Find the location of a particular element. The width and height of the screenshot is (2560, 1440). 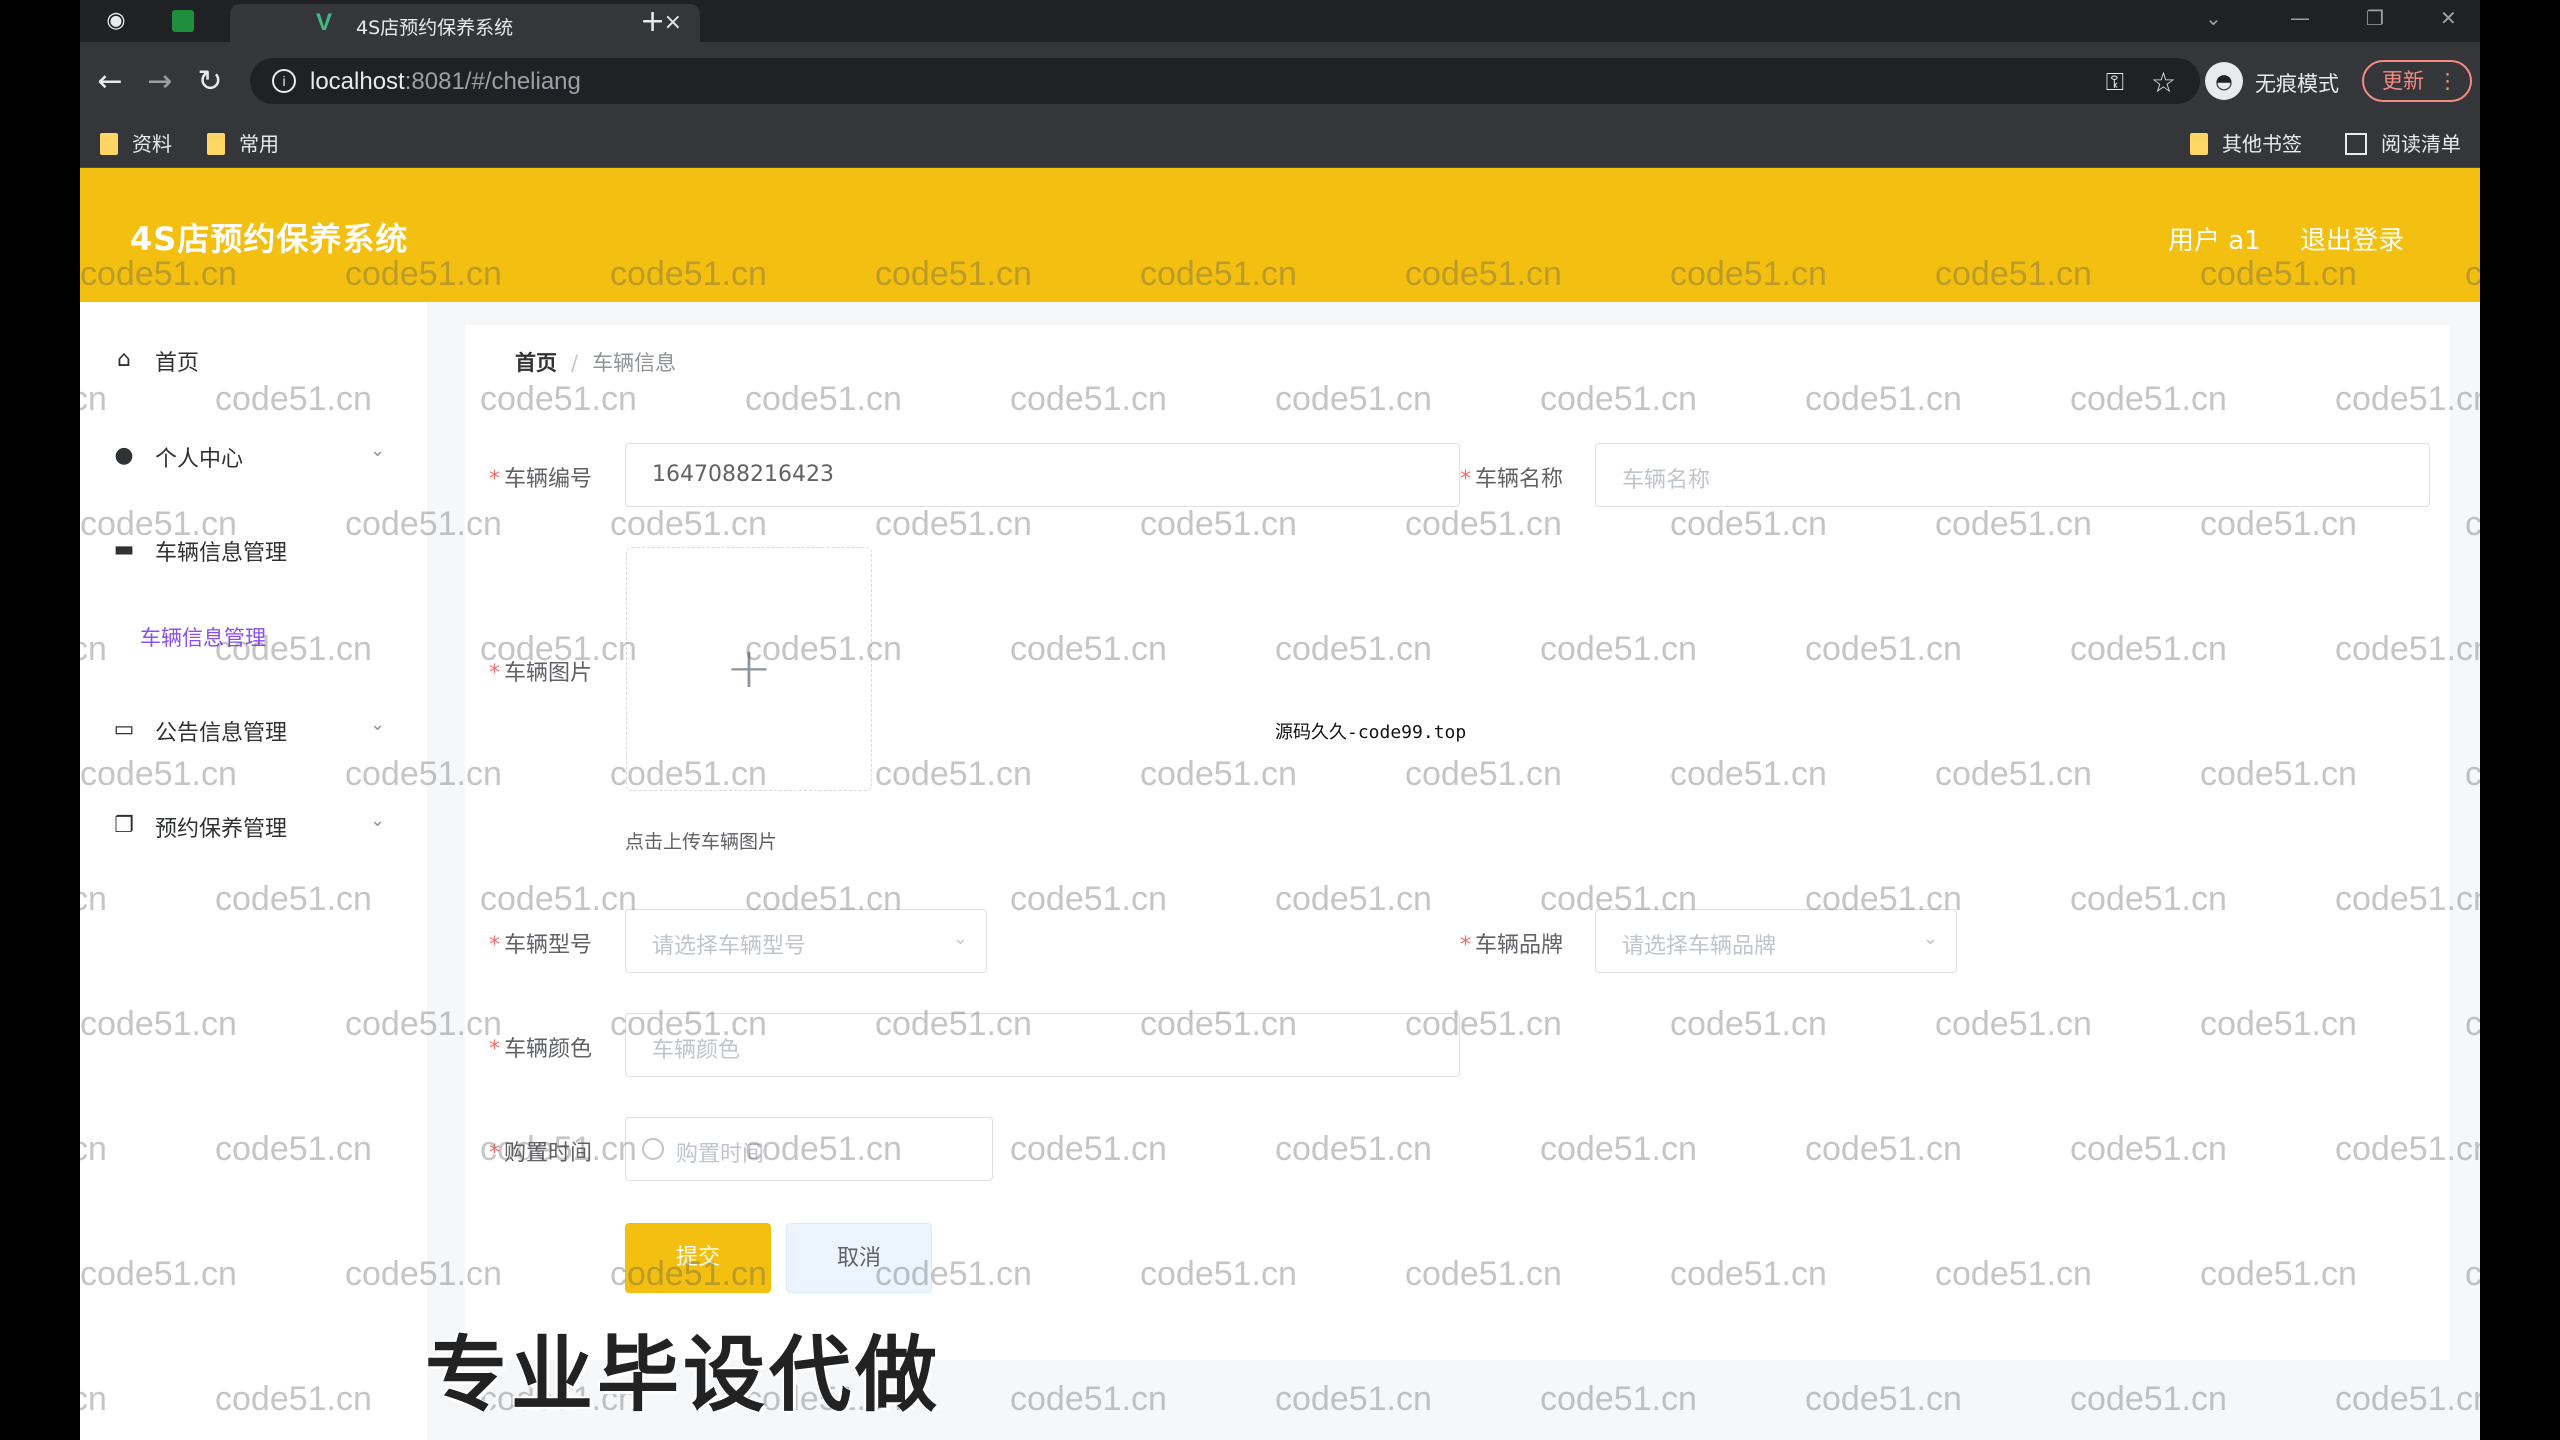

vehicle-name-placeholder: 车辆名称 is located at coordinates (1666, 480).